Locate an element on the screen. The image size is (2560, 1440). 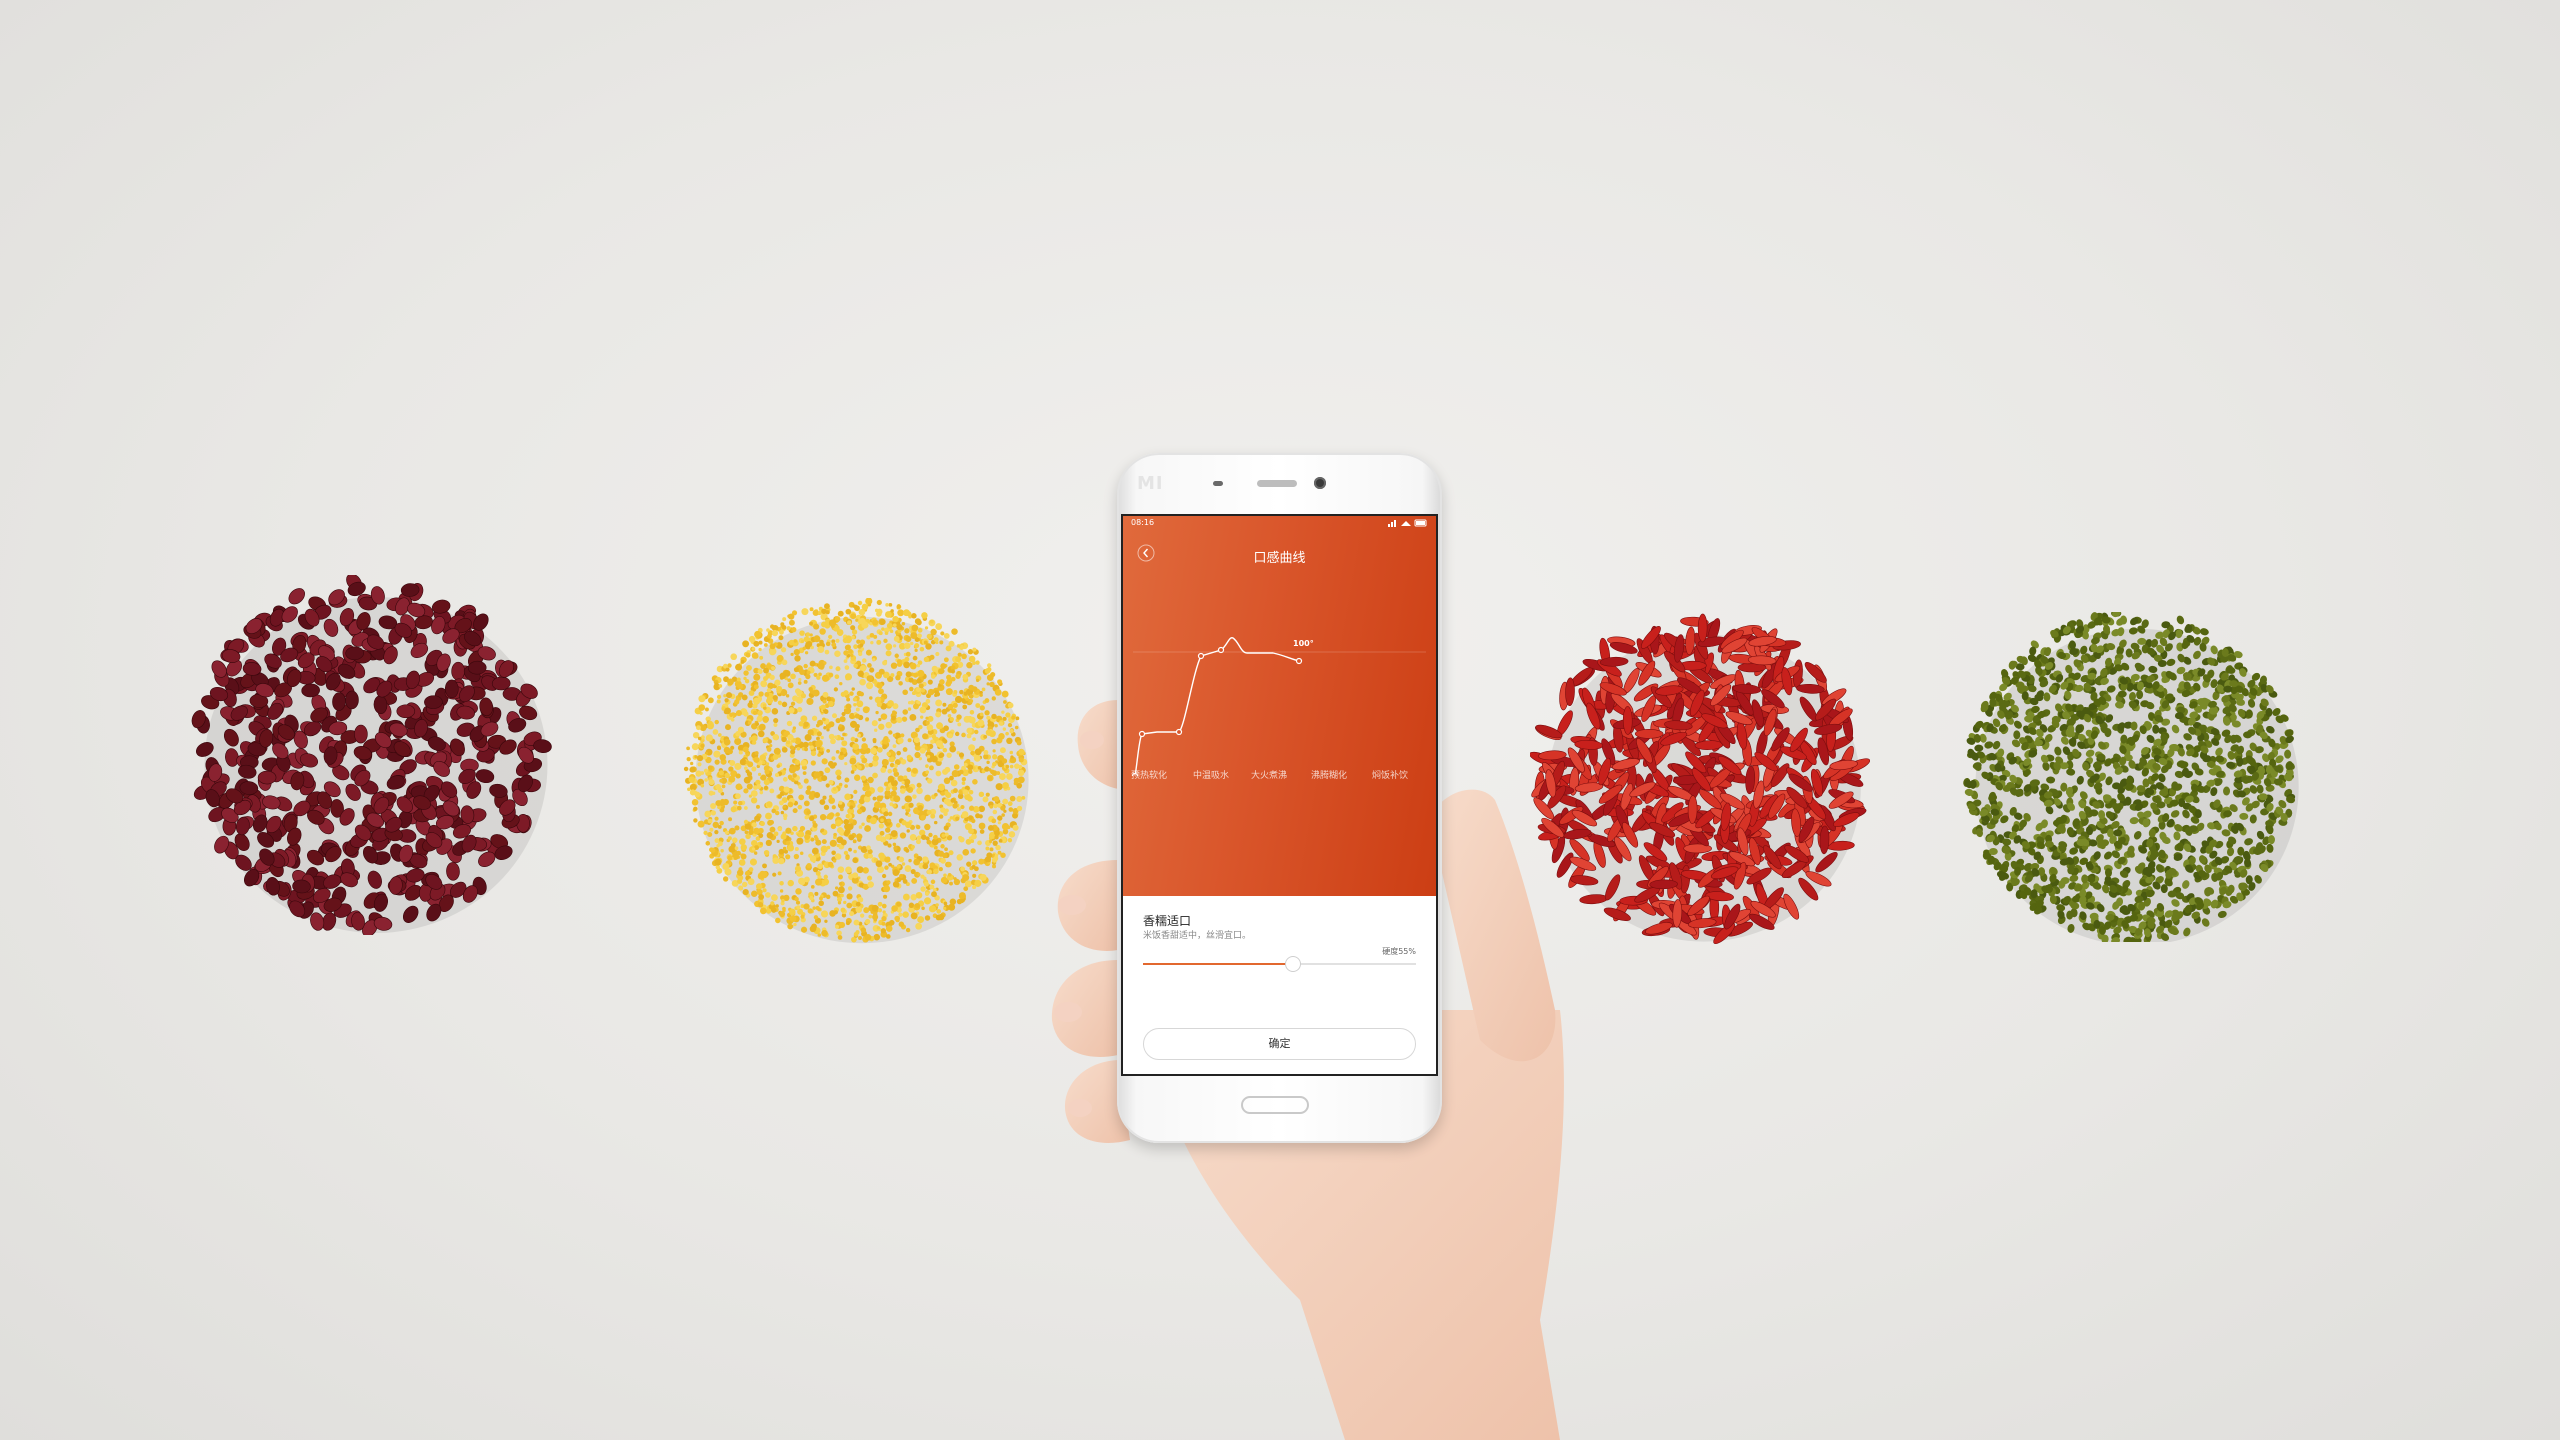
signal-battery-icon is located at coordinates (1407, 523).